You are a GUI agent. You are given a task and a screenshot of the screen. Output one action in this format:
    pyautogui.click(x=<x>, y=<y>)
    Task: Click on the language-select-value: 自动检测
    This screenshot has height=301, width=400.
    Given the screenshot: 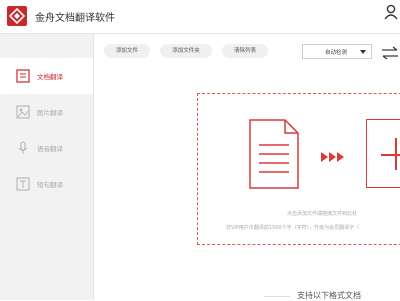 What is the action you would take?
    pyautogui.click(x=336, y=53)
    